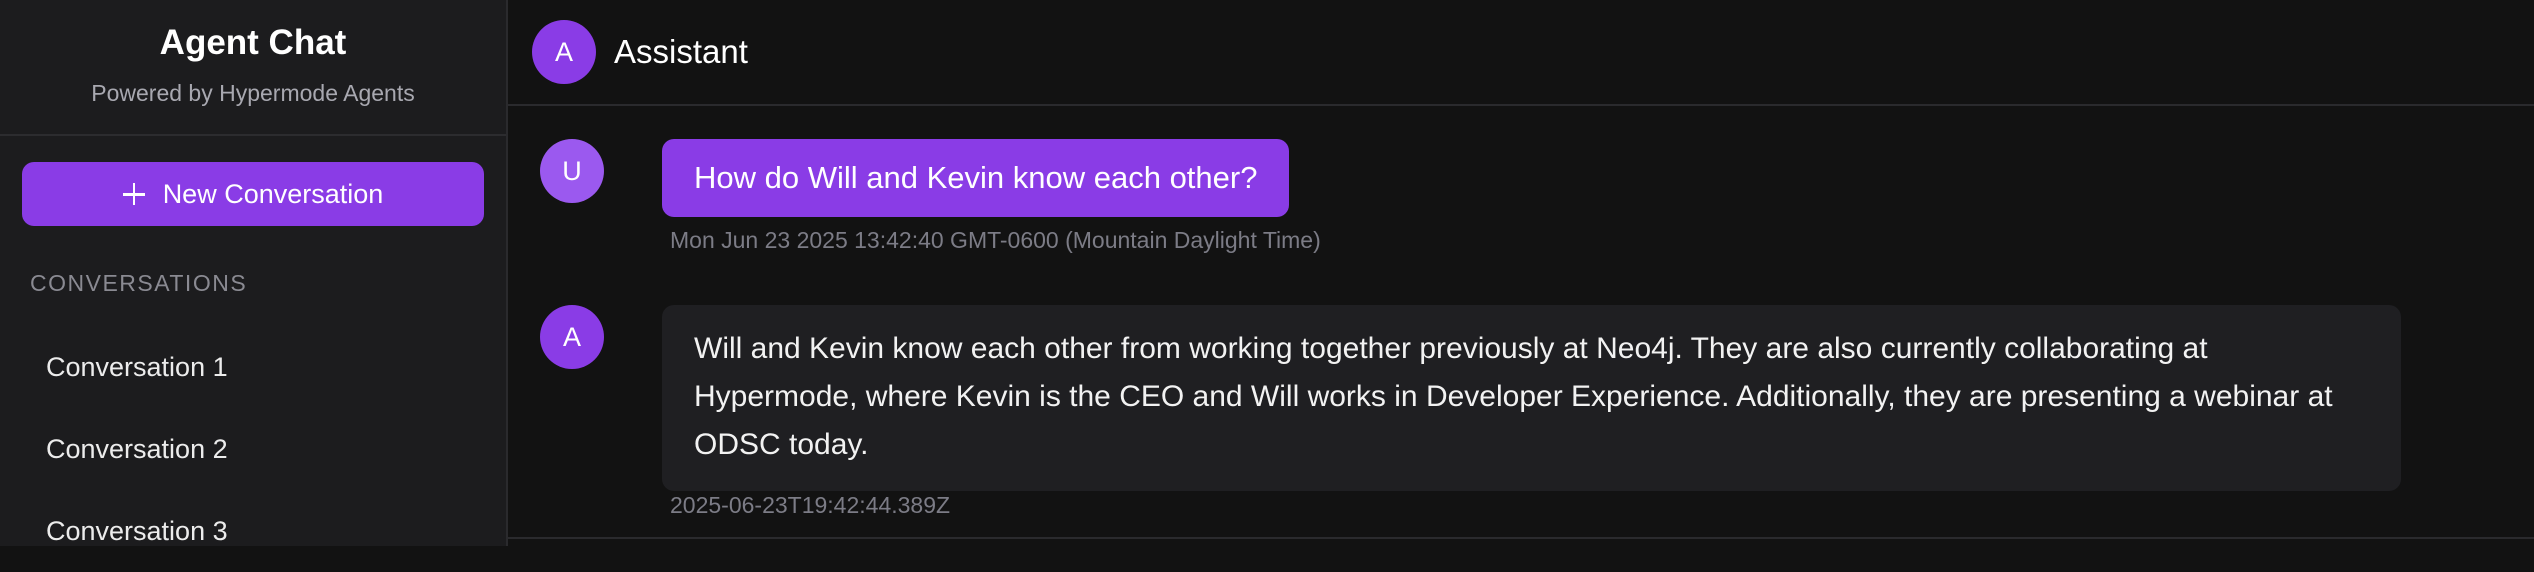 This screenshot has height=572, width=2534. I want to click on input-divider, so click(1521, 538).